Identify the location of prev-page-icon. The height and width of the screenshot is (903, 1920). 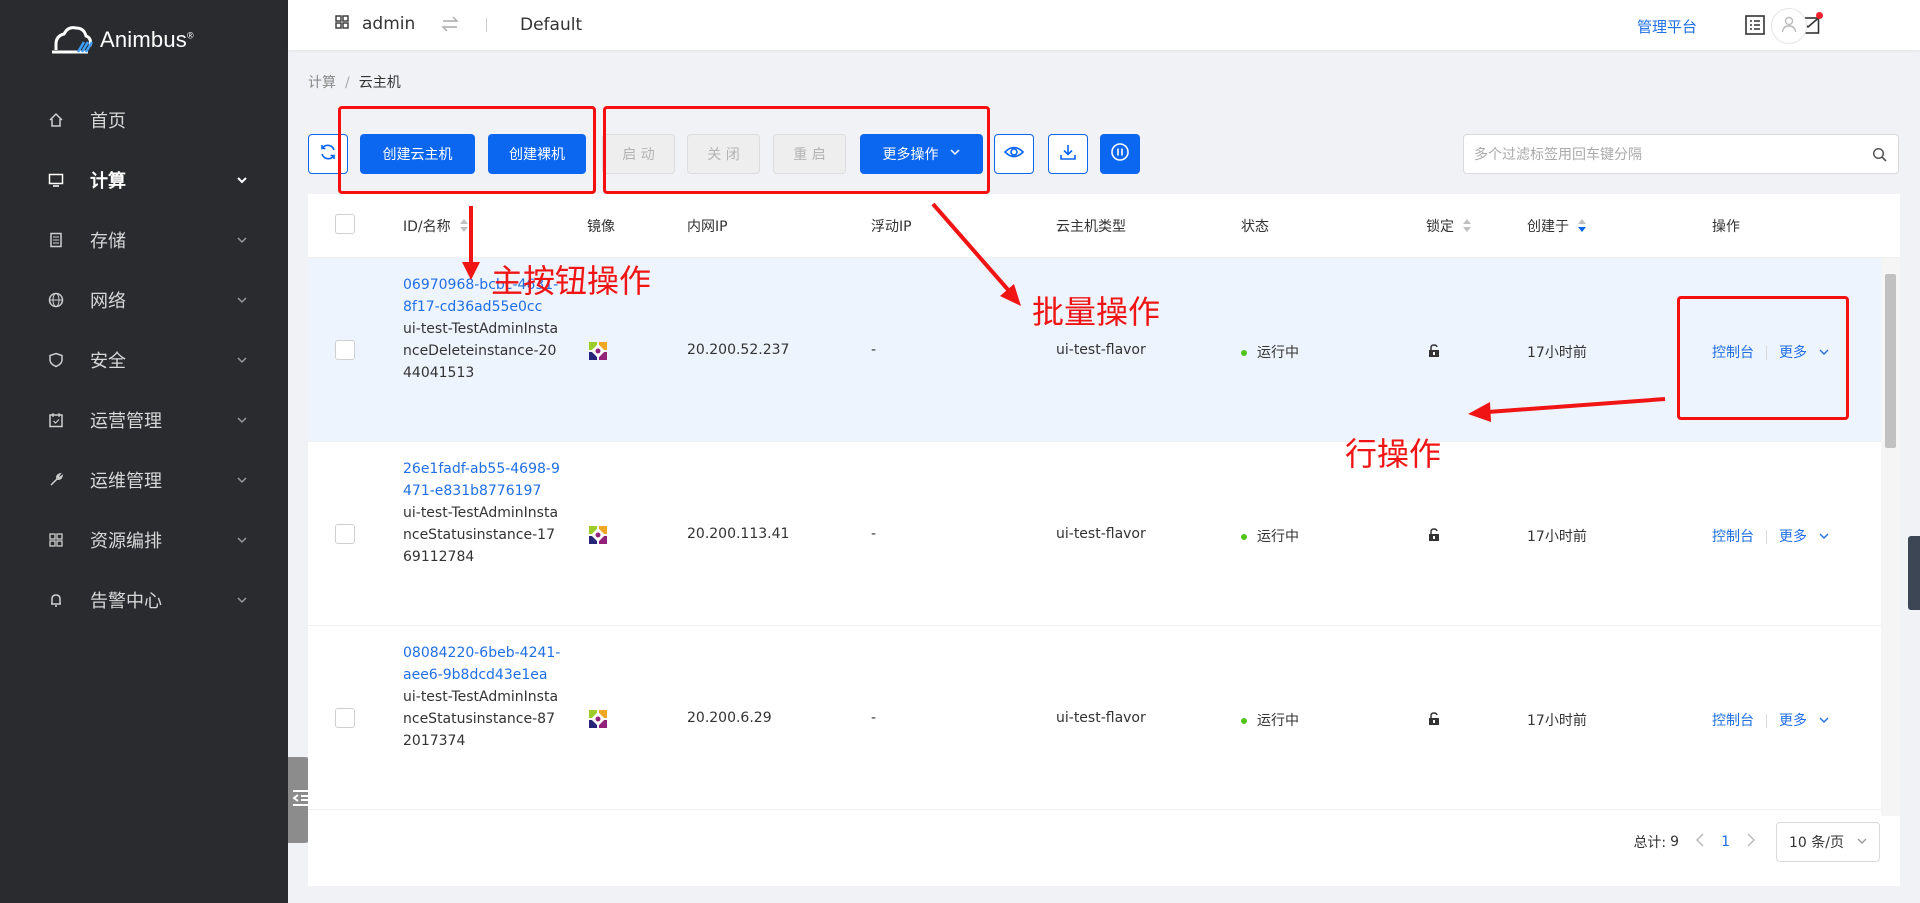
(1700, 842).